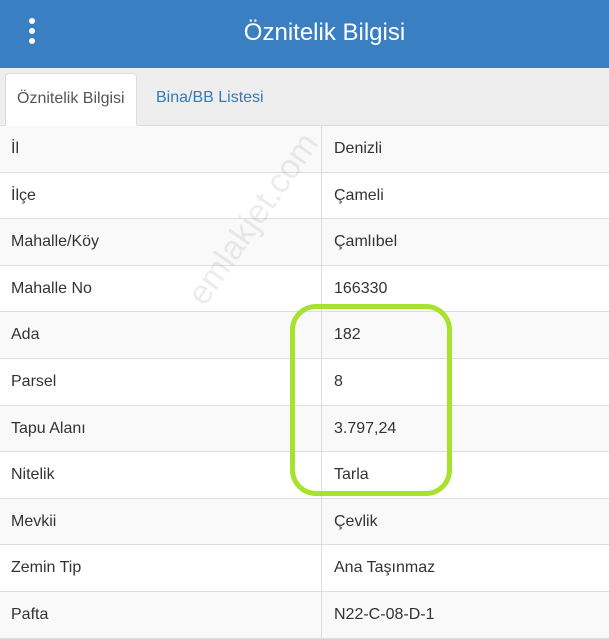 This screenshot has width=609, height=639. I want to click on row-label: Pafta, so click(30, 614).